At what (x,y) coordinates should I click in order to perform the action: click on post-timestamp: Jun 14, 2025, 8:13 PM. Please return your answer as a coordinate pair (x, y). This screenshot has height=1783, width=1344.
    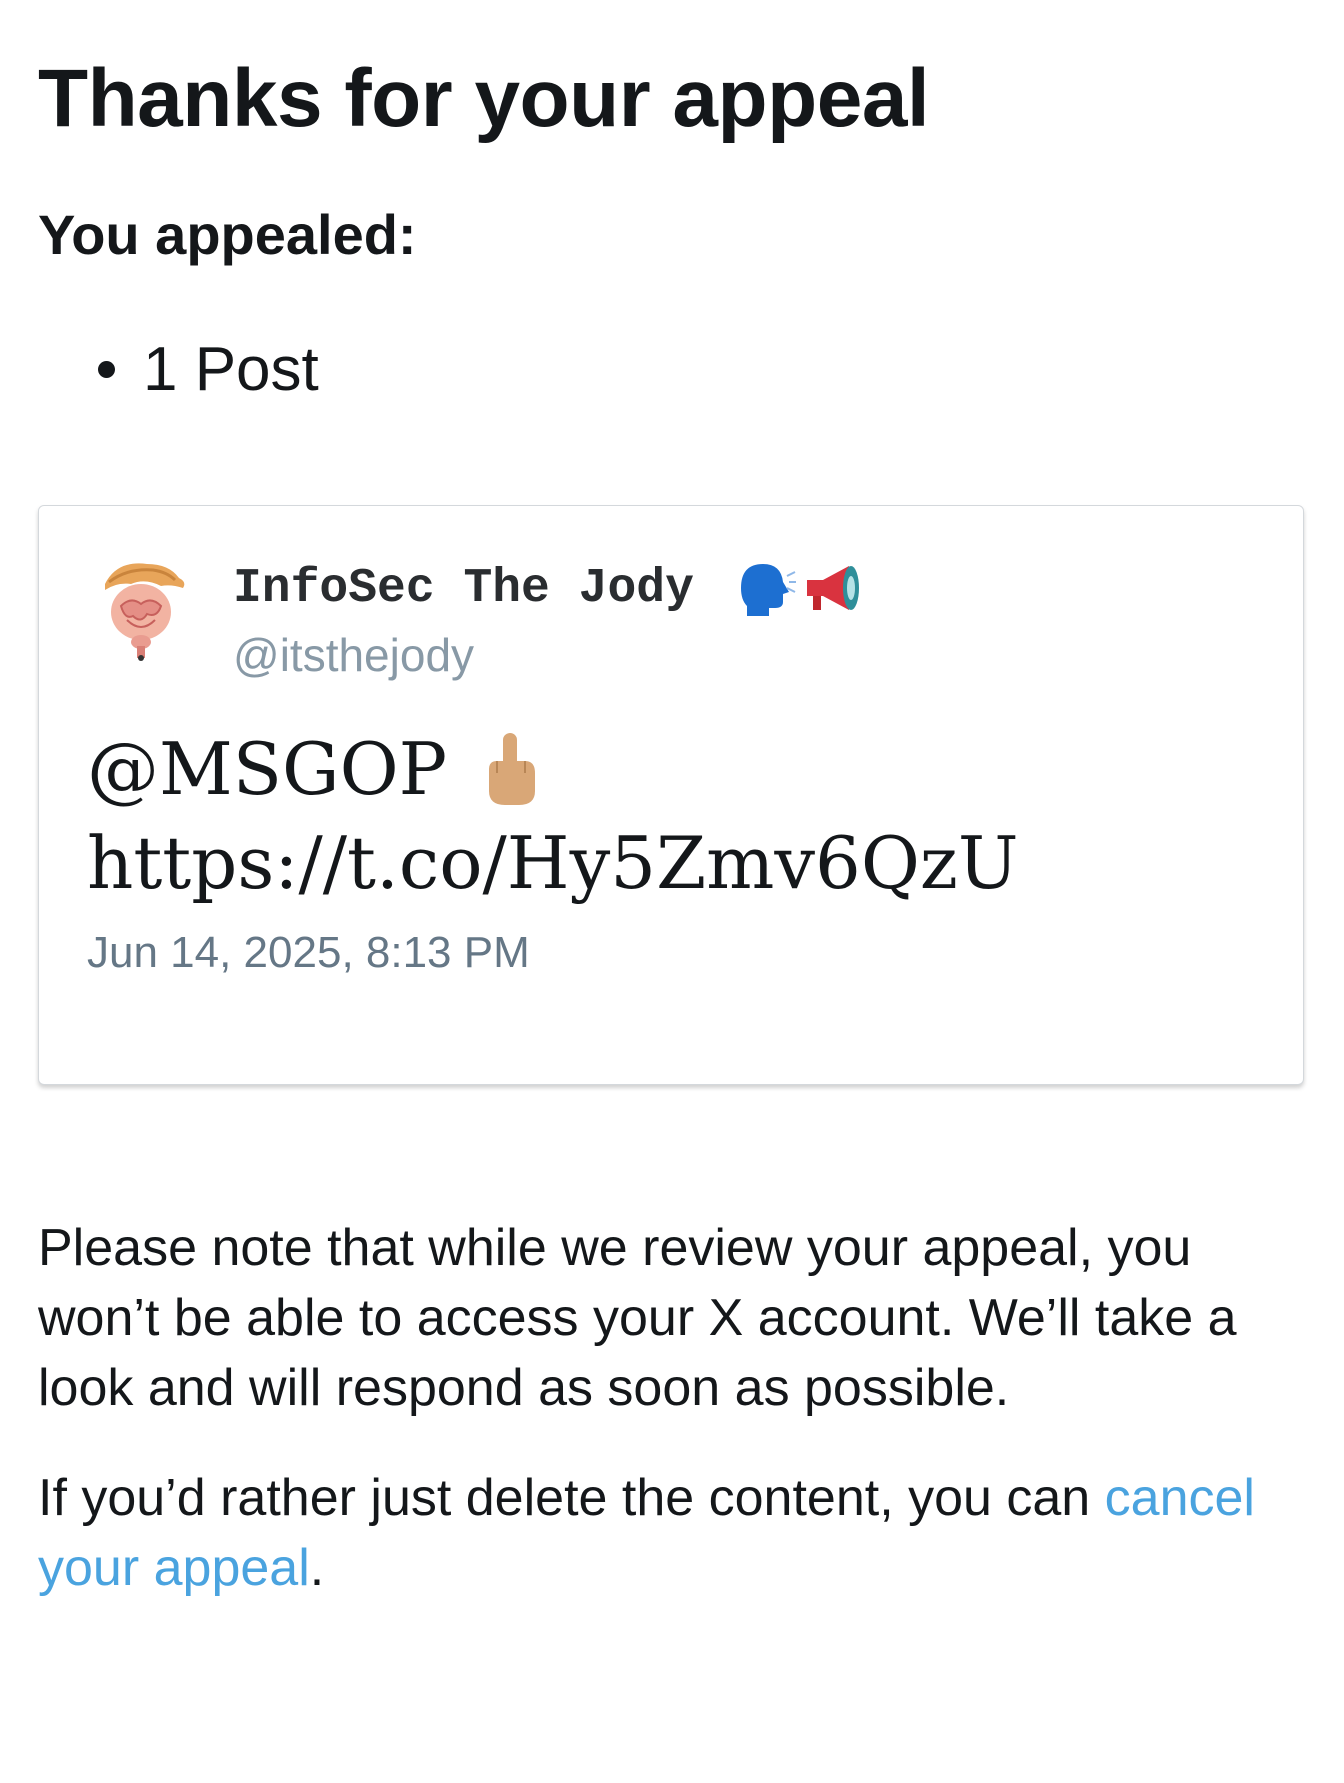
    Looking at the image, I should click on (308, 952).